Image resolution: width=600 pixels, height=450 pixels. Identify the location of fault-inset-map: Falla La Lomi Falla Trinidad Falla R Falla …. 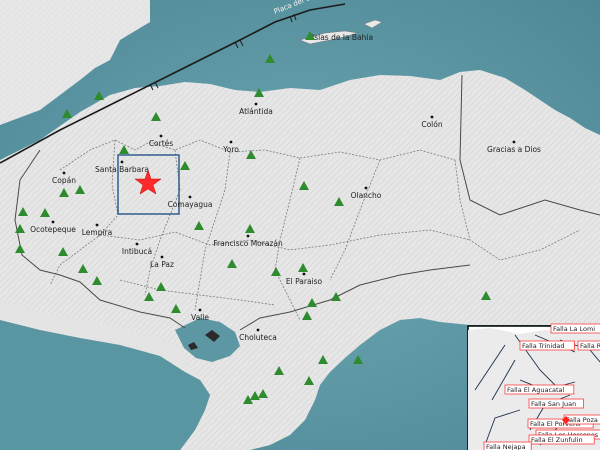
(533, 386).